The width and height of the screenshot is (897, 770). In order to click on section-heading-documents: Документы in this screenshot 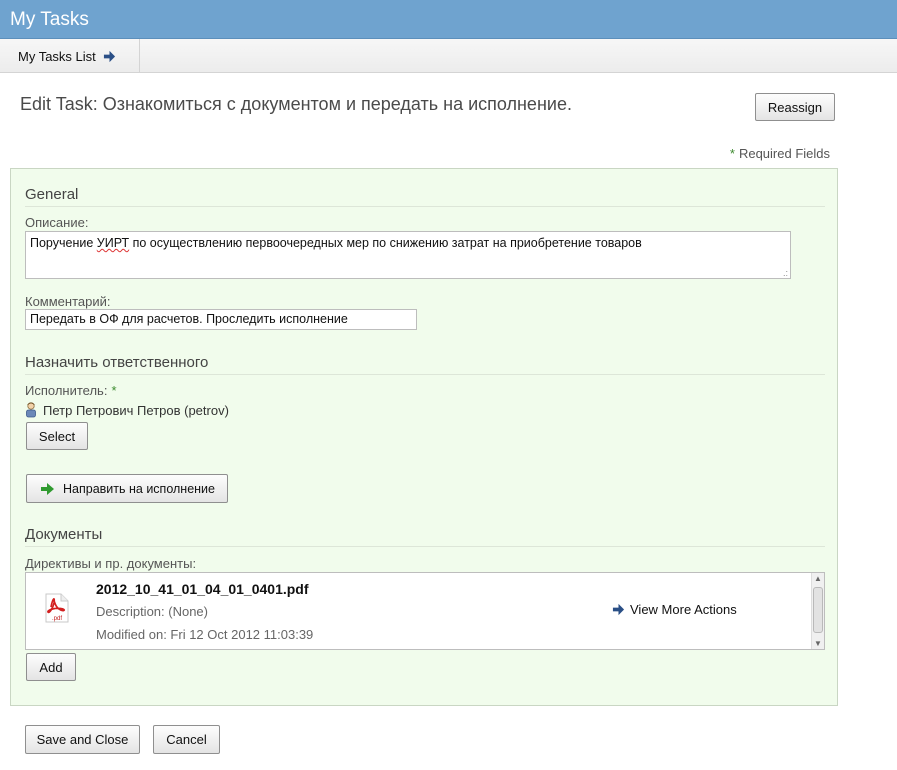, I will do `click(425, 536)`.